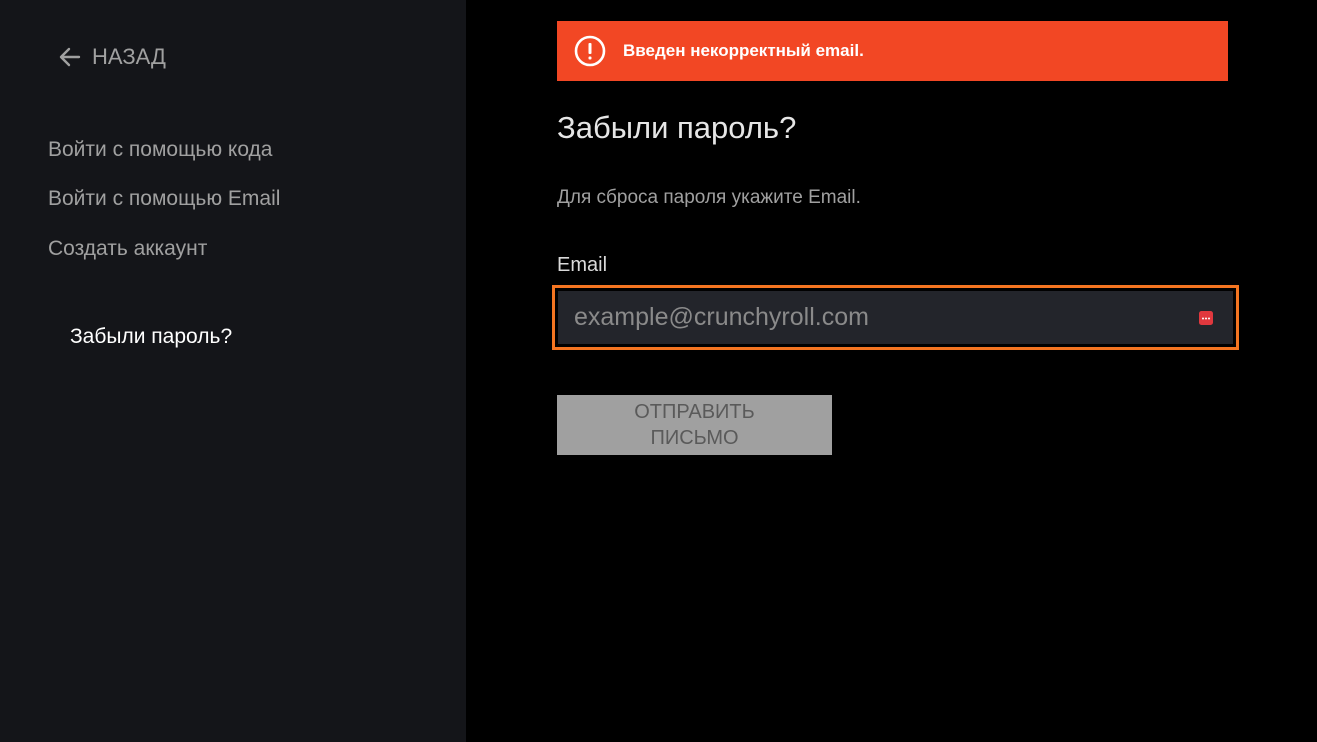  What do you see at coordinates (129, 56) in the screenshot?
I see `back-label: НАЗАД` at bounding box center [129, 56].